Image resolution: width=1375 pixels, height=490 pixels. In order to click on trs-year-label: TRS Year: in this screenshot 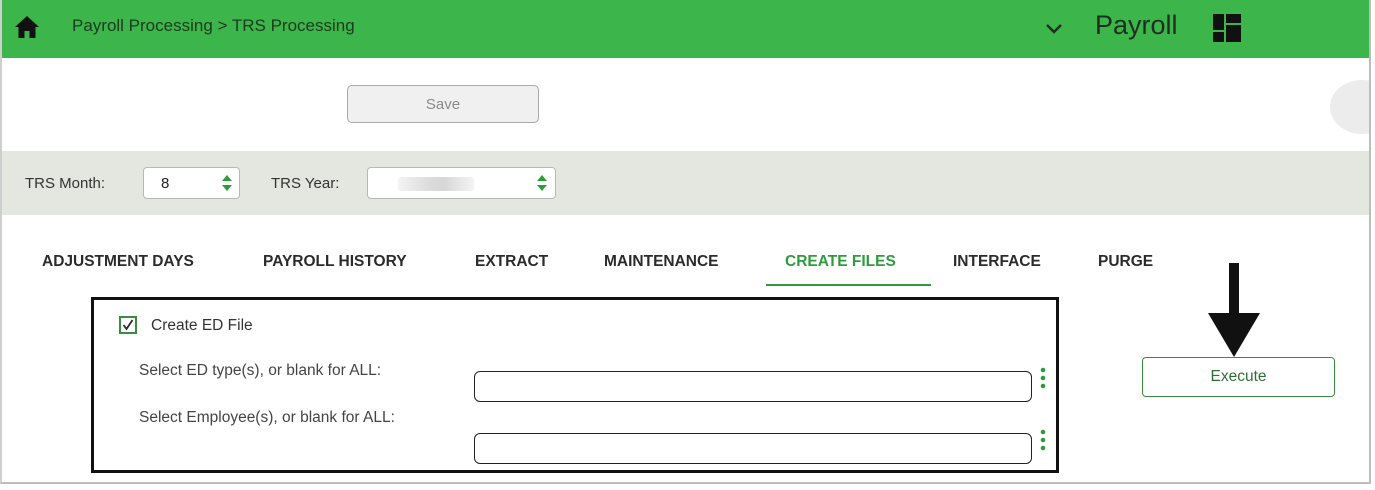, I will do `click(305, 183)`.